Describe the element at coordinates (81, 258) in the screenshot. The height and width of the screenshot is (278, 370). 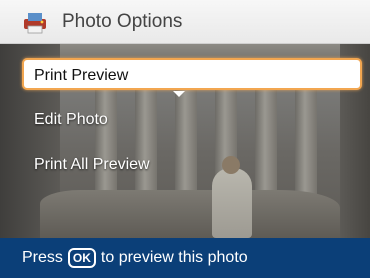
I see `ok-key-icon: OK` at that location.